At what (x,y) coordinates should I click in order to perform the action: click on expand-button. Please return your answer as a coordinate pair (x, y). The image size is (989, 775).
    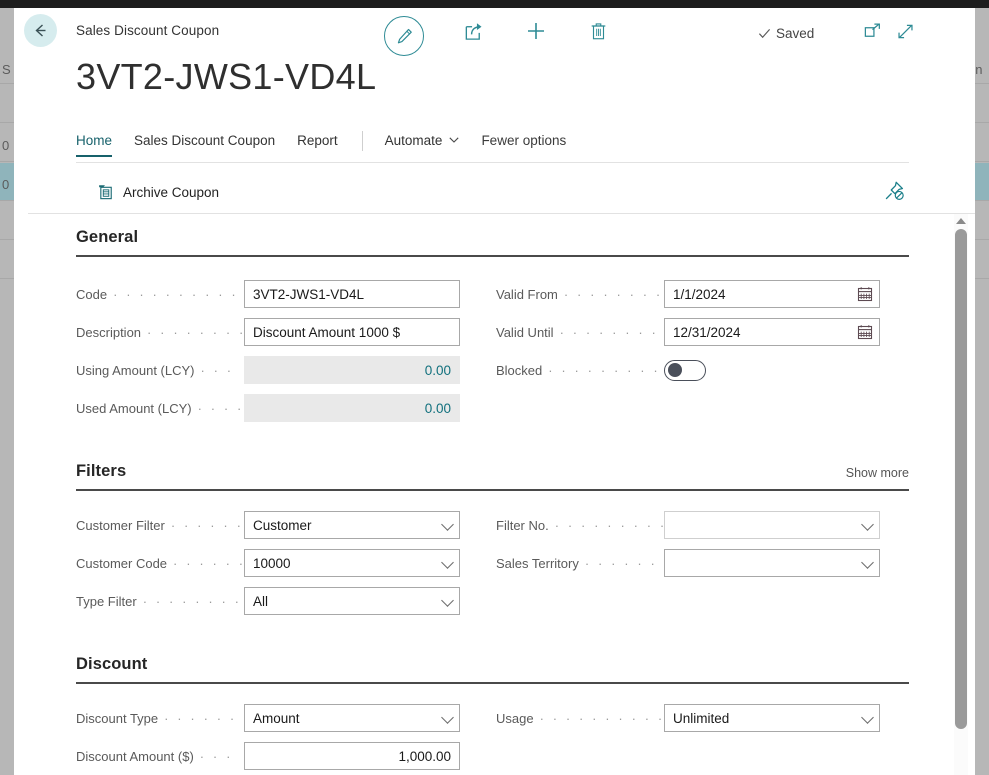
    Looking at the image, I should click on (905, 31).